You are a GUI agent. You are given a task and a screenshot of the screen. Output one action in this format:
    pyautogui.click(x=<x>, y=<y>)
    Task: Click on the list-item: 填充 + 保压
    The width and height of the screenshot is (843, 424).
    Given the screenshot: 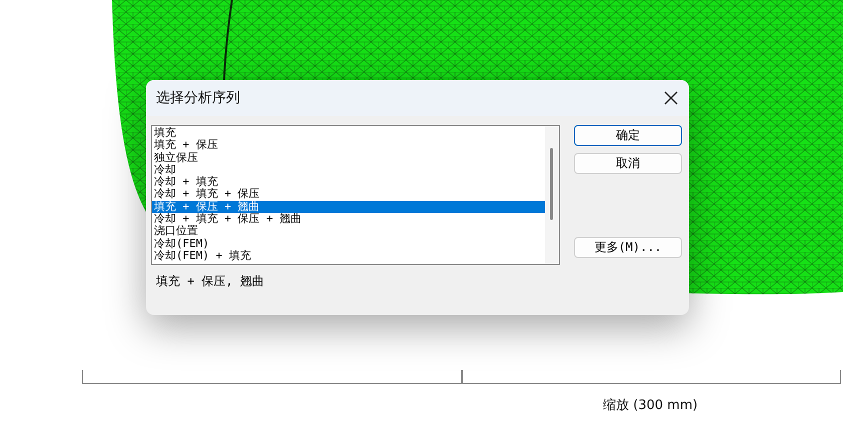 What is the action you would take?
    pyautogui.click(x=348, y=145)
    